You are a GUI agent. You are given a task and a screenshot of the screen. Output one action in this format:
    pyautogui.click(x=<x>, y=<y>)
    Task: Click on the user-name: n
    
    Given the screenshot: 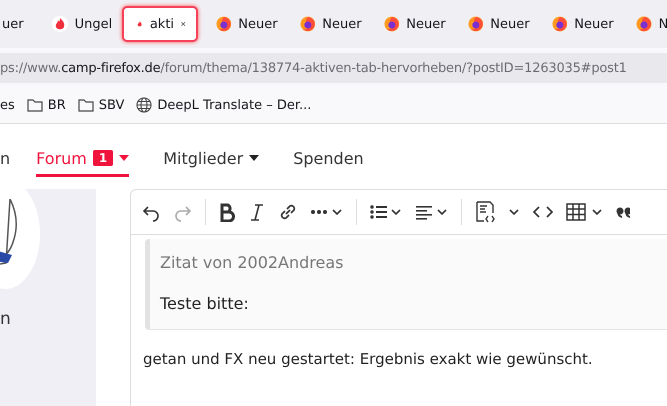 What is the action you would take?
    pyautogui.click(x=5, y=319)
    